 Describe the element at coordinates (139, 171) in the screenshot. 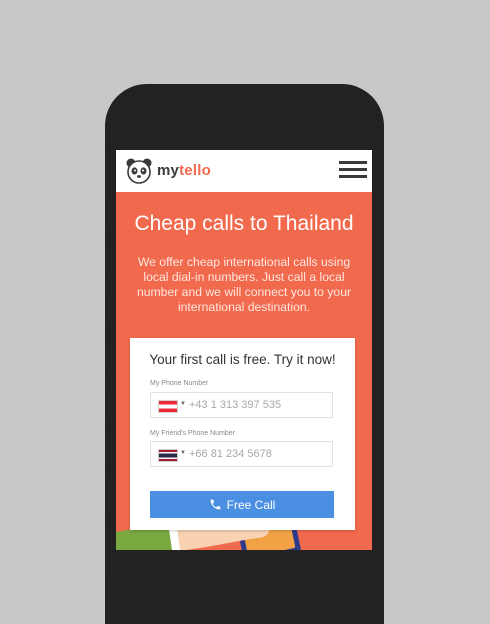

I see `panda-logo-icon` at that location.